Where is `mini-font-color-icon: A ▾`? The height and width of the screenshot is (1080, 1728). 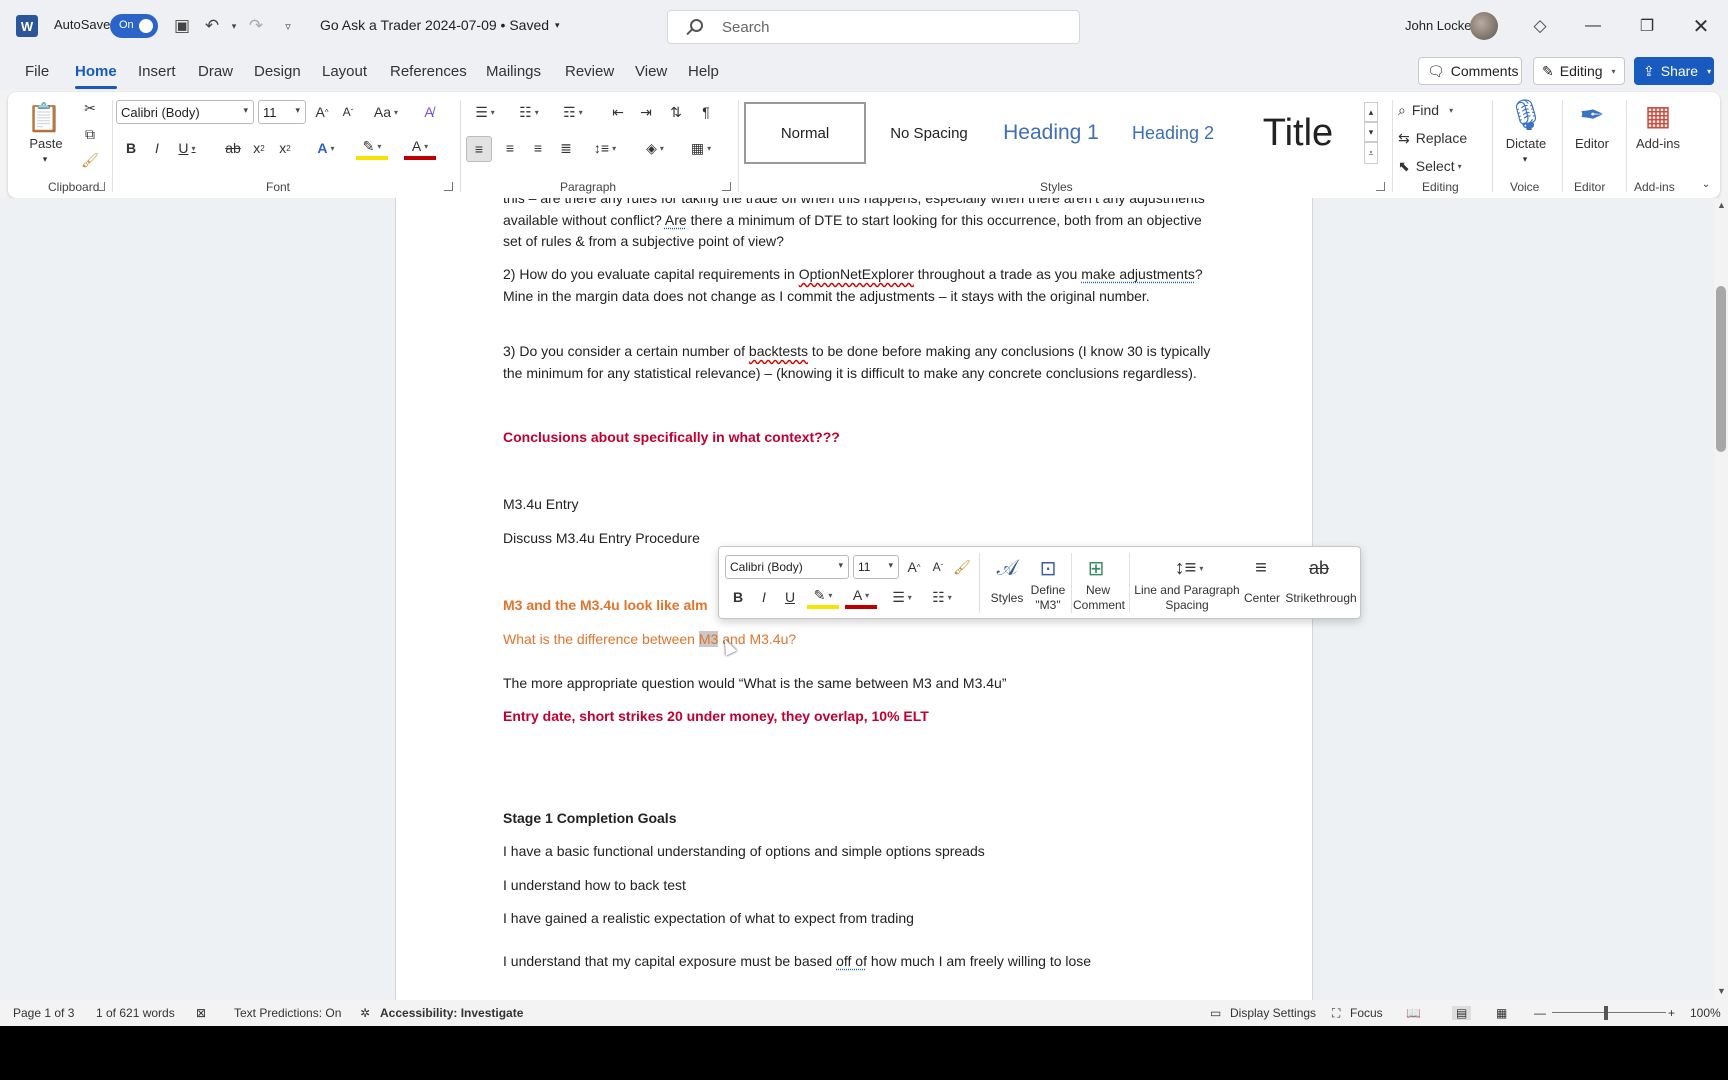
mini-font-color-icon: A ▾ is located at coordinates (861, 597).